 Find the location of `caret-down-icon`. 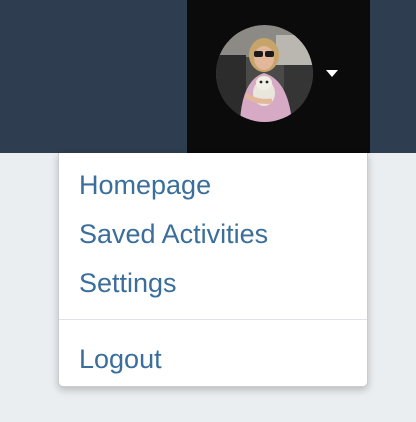

caret-down-icon is located at coordinates (332, 73).